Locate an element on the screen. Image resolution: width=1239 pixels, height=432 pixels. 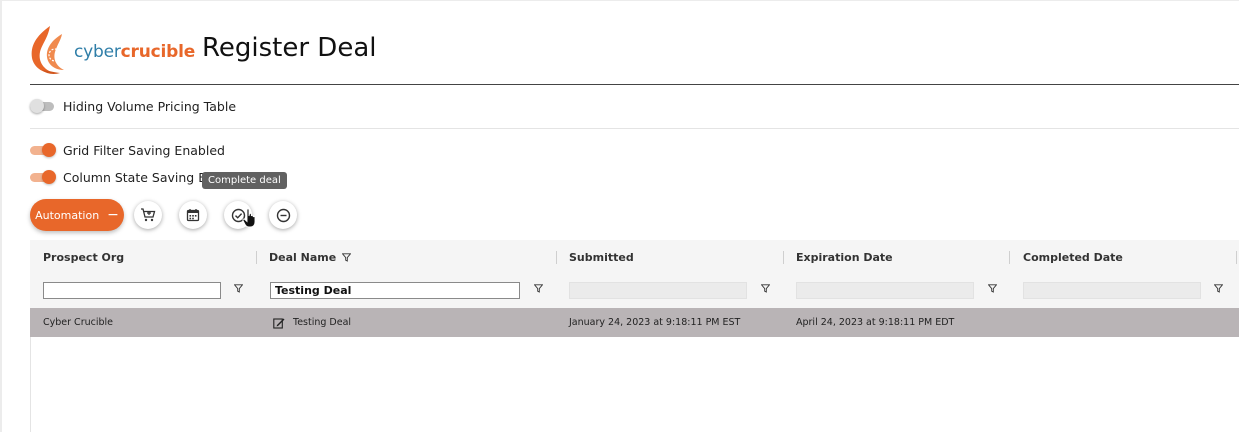
logo-word-crucible: crucible is located at coordinates (158, 52).